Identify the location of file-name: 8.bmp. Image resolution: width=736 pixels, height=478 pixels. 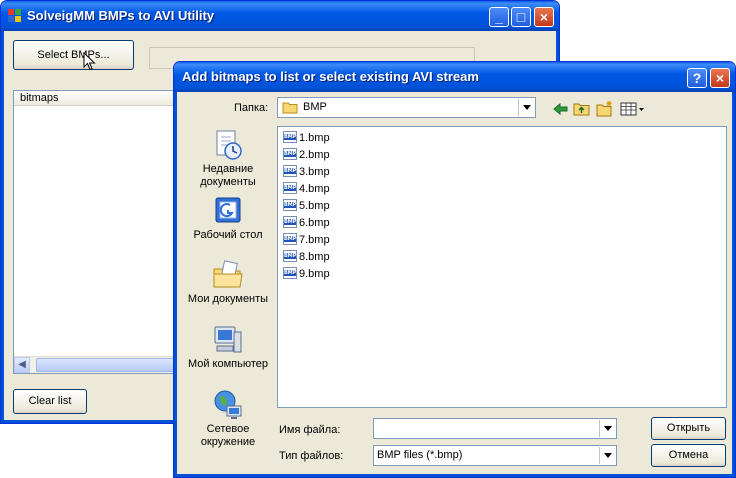
(314, 257).